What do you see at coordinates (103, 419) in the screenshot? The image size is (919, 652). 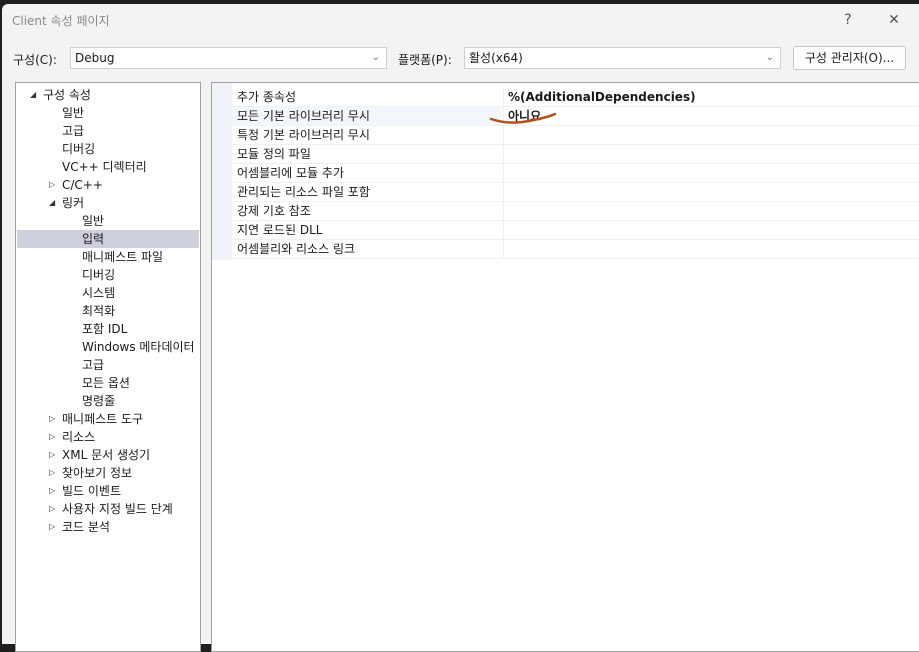 I see `tree-item-label: 매니페스트 도구` at bounding box center [103, 419].